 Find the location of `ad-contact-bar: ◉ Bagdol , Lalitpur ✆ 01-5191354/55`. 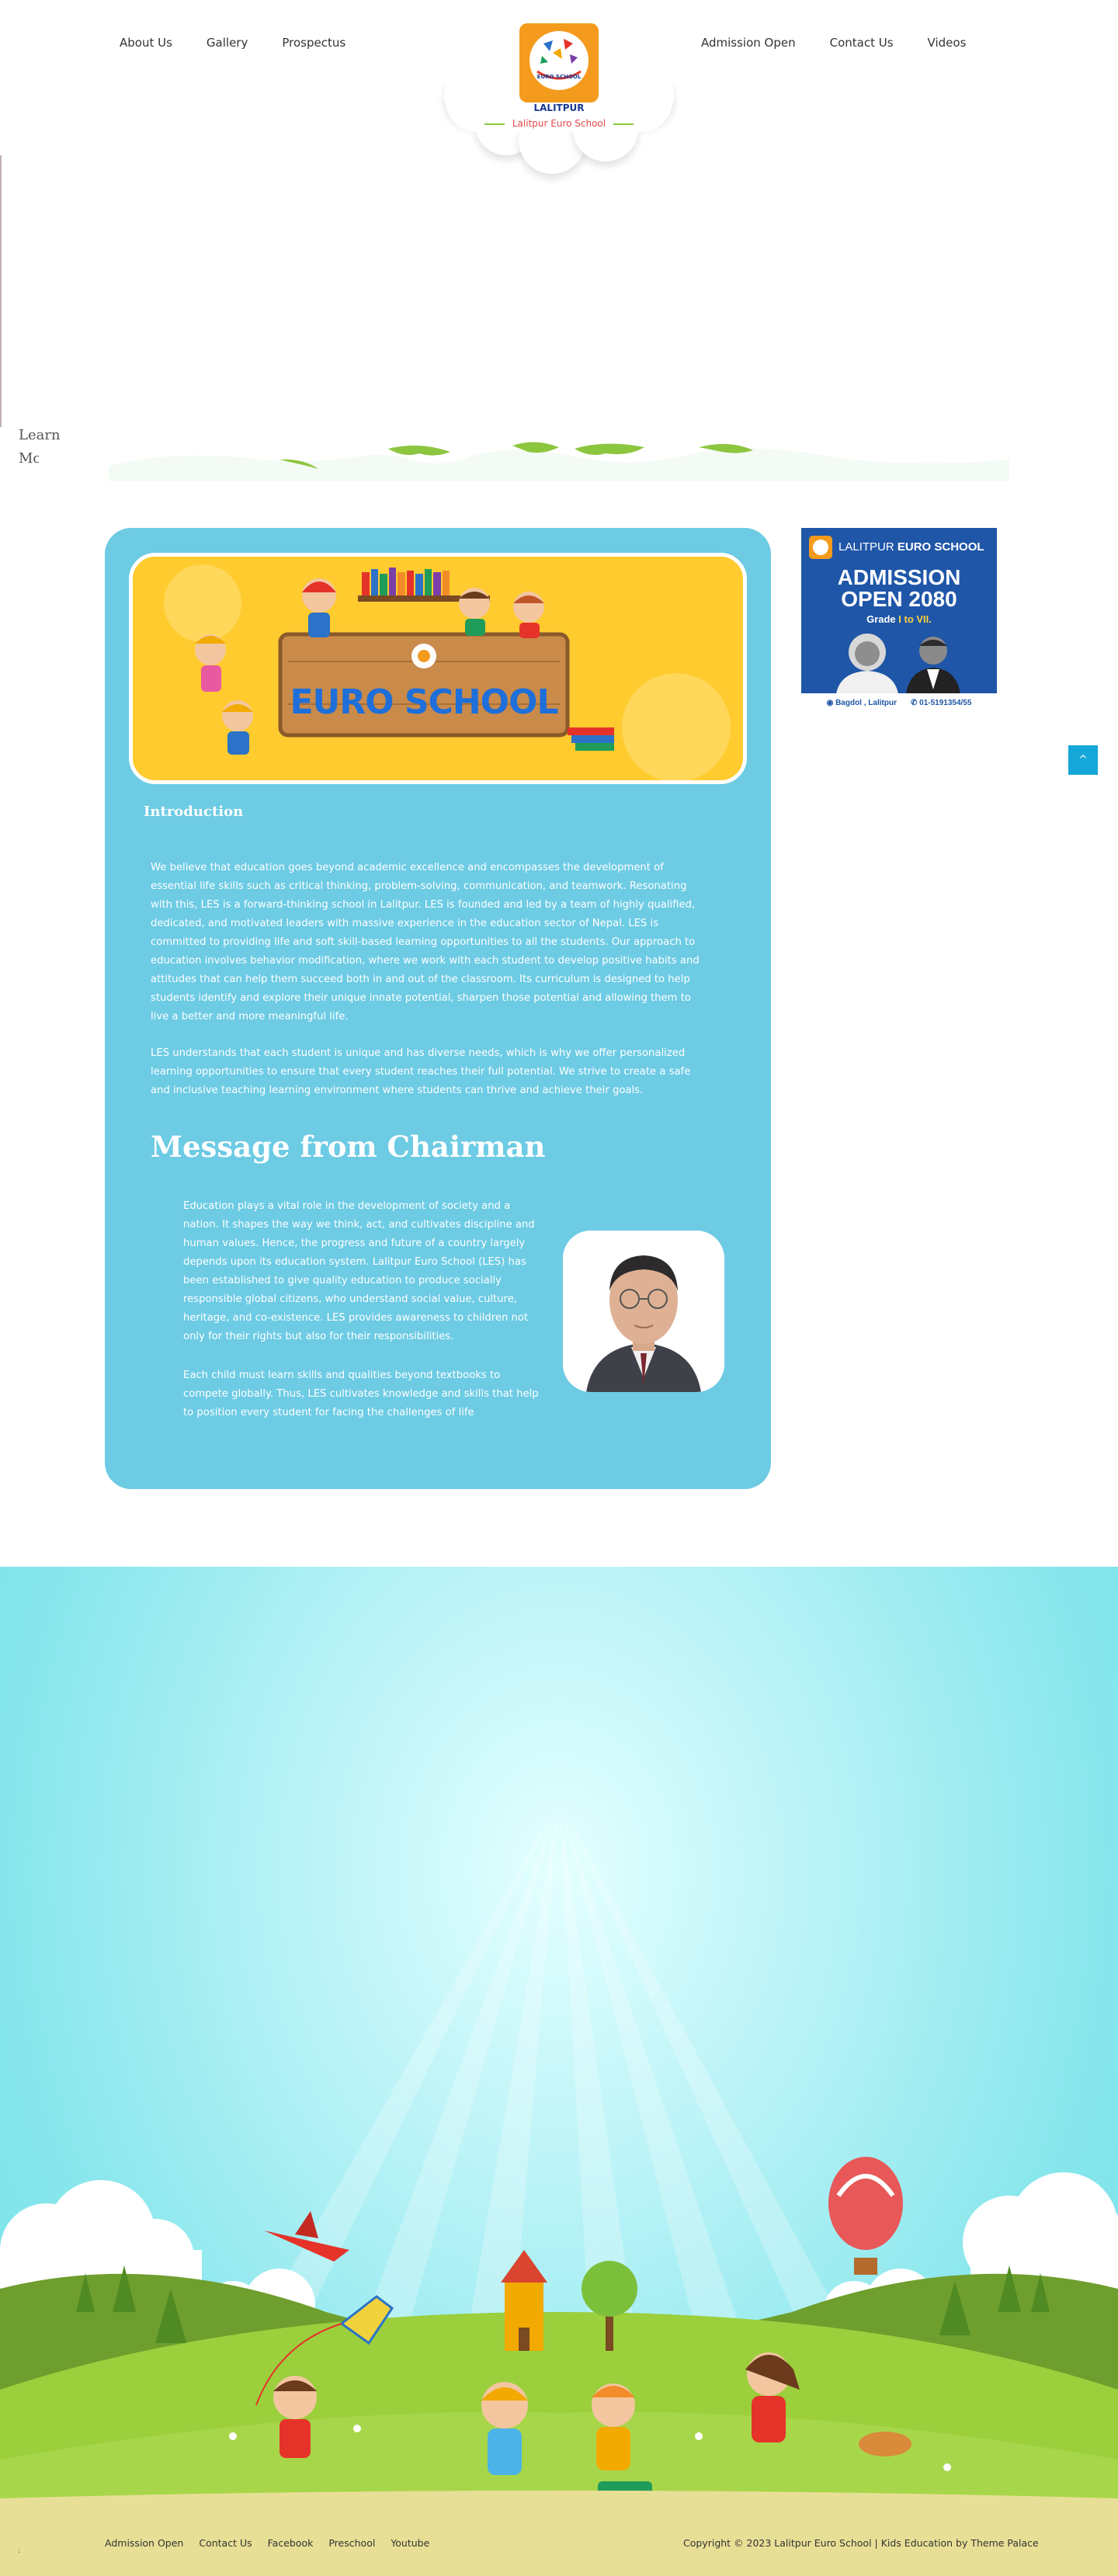

ad-contact-bar: ◉ Bagdol , Lalitpur ✆ 01-5191354/55 is located at coordinates (899, 702).